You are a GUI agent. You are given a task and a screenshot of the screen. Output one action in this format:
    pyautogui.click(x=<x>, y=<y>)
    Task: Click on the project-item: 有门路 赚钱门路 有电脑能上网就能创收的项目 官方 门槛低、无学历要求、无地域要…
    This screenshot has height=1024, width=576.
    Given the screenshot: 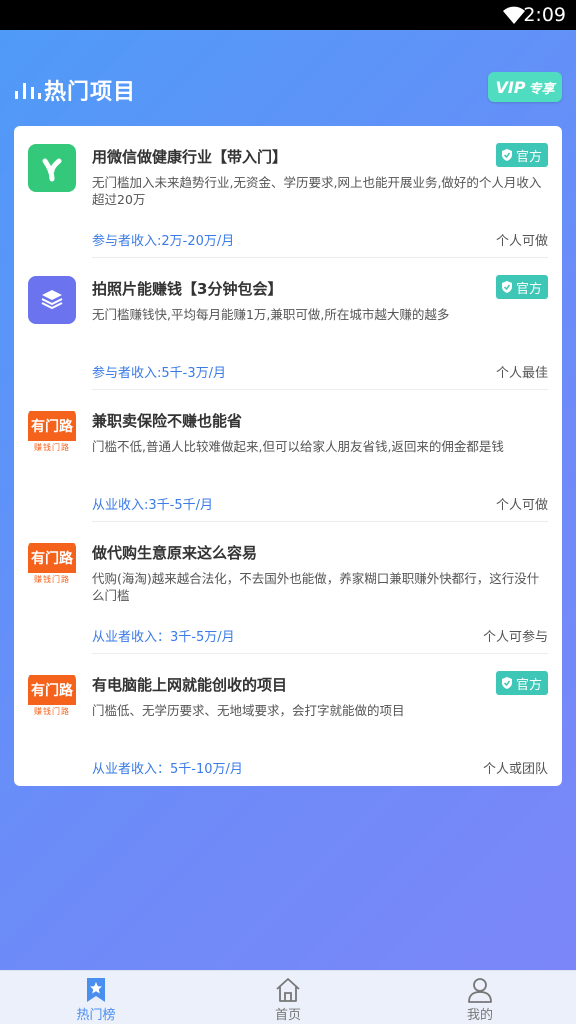 What is the action you would take?
    pyautogui.click(x=288, y=720)
    